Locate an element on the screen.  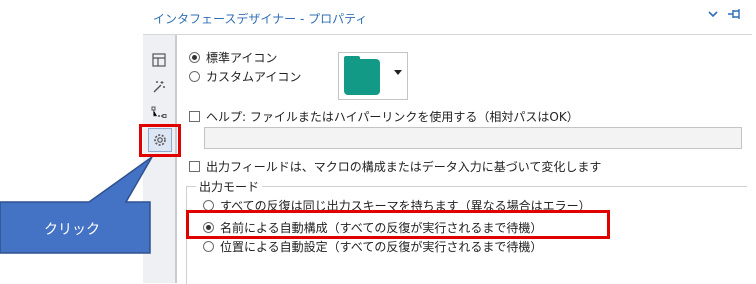
radio-custom-icon: カスタムアイコン is located at coordinates (245, 76).